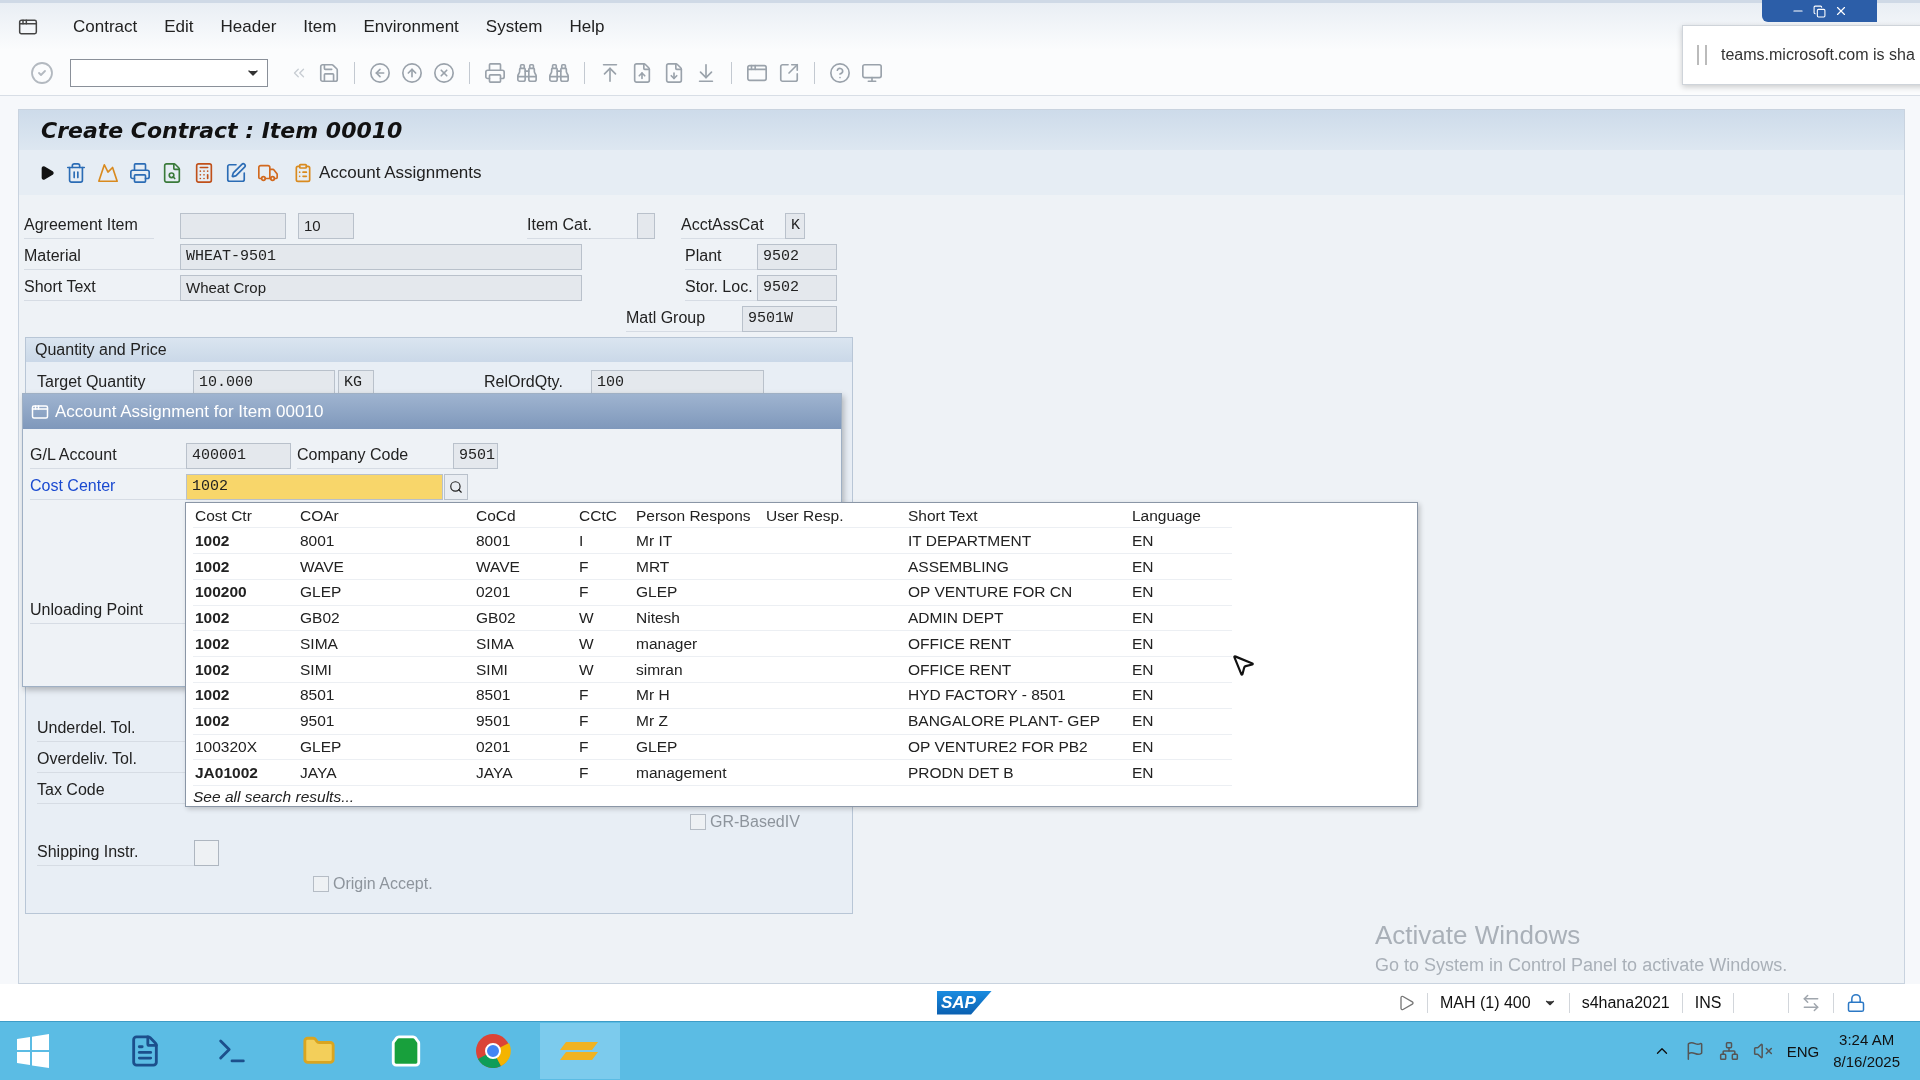 The width and height of the screenshot is (1920, 1080). What do you see at coordinates (456, 486) in the screenshot?
I see `search-button` at bounding box center [456, 486].